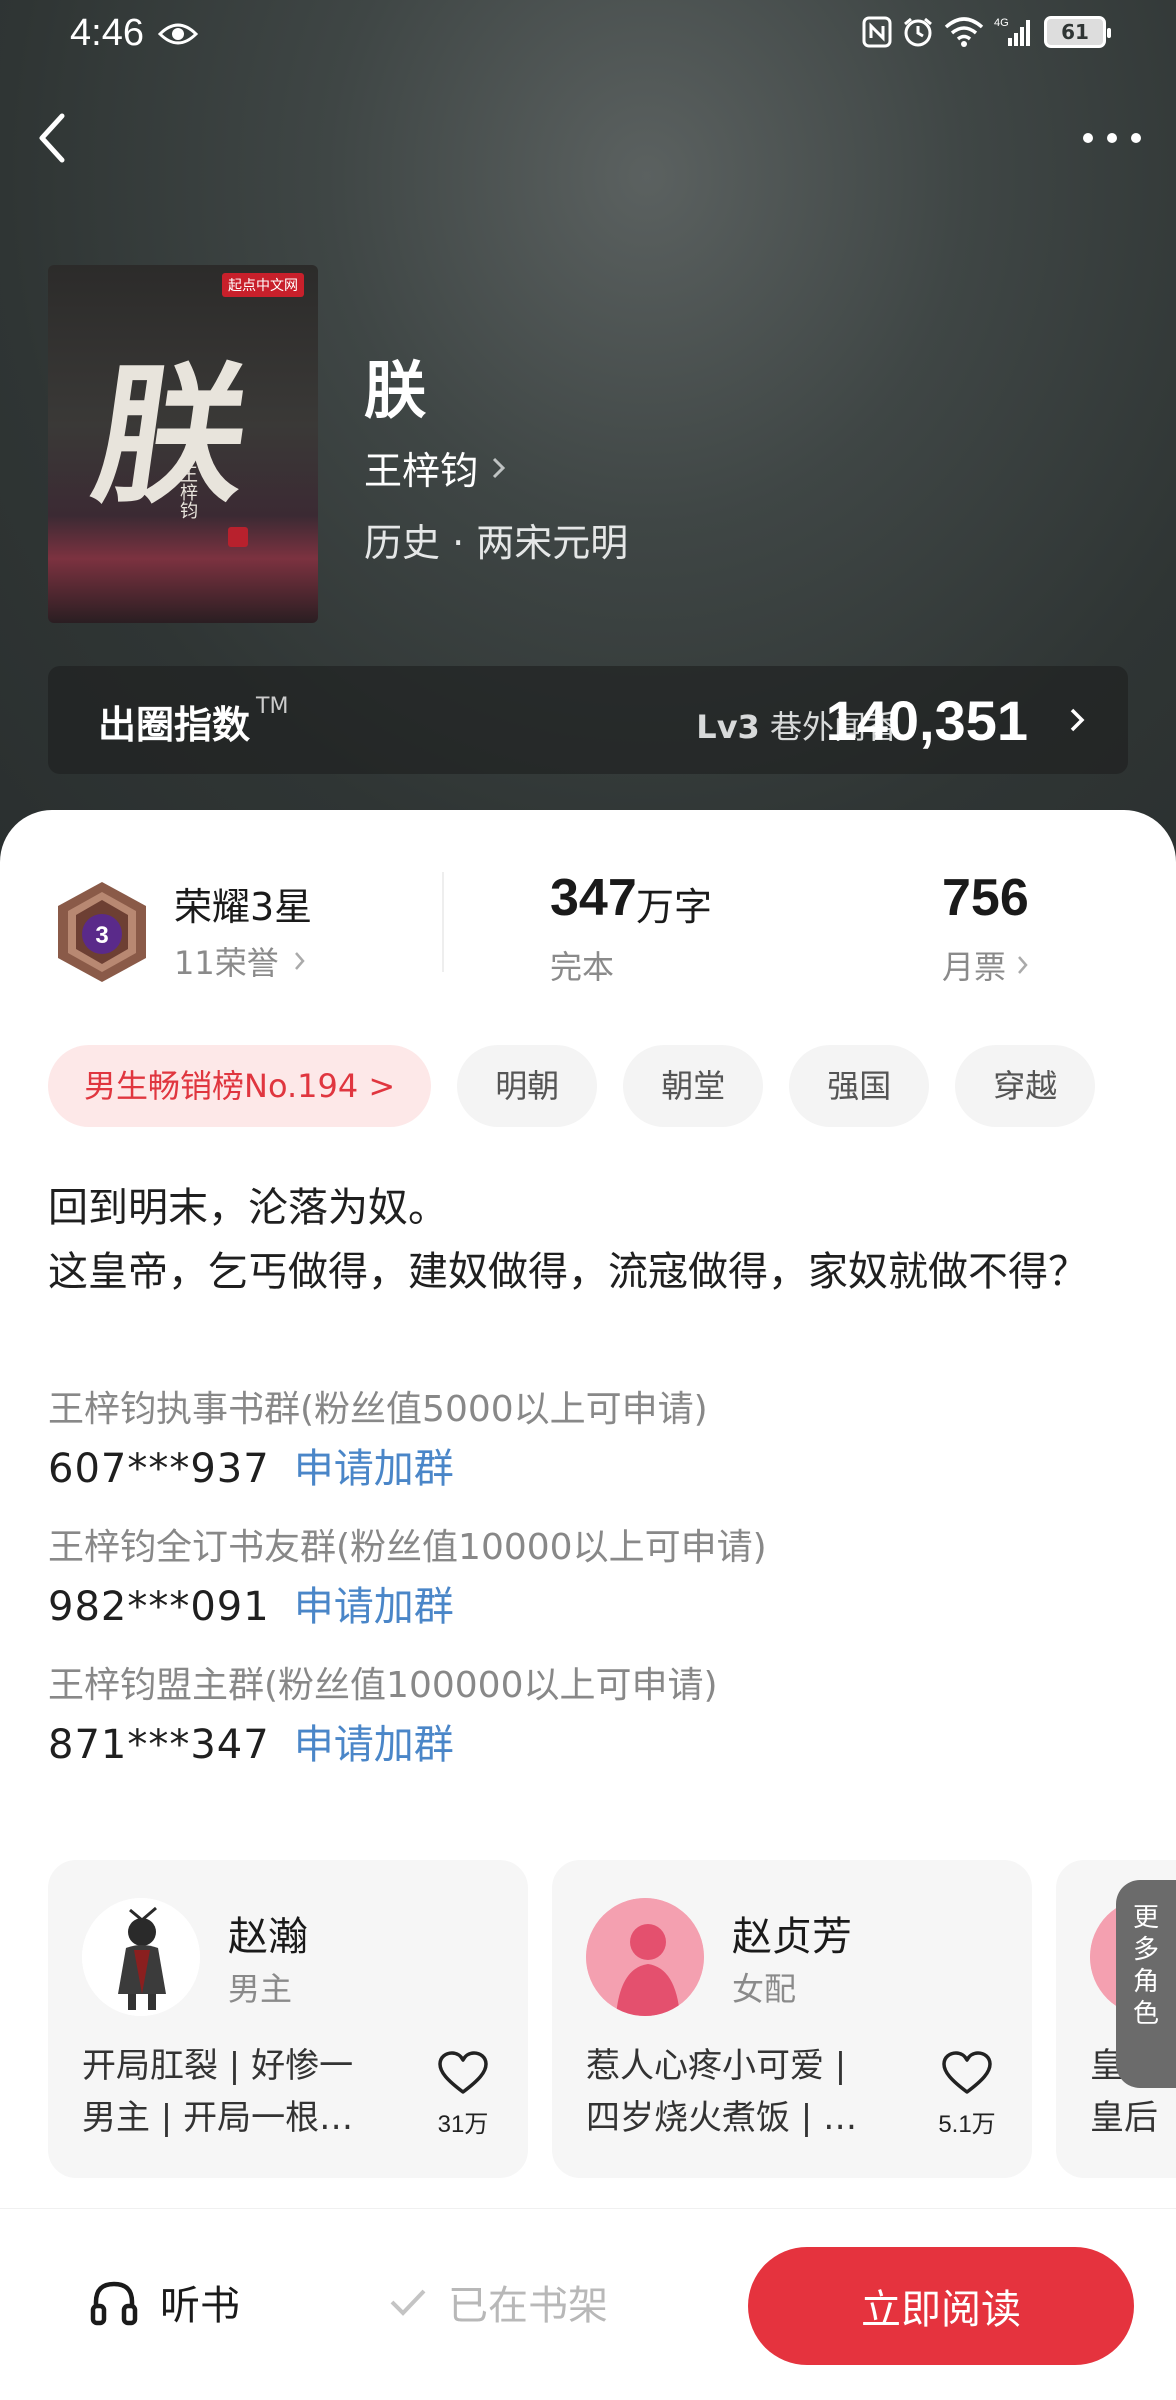 This screenshot has height=2400, width=1176. I want to click on like-count: 31万, so click(463, 2124).